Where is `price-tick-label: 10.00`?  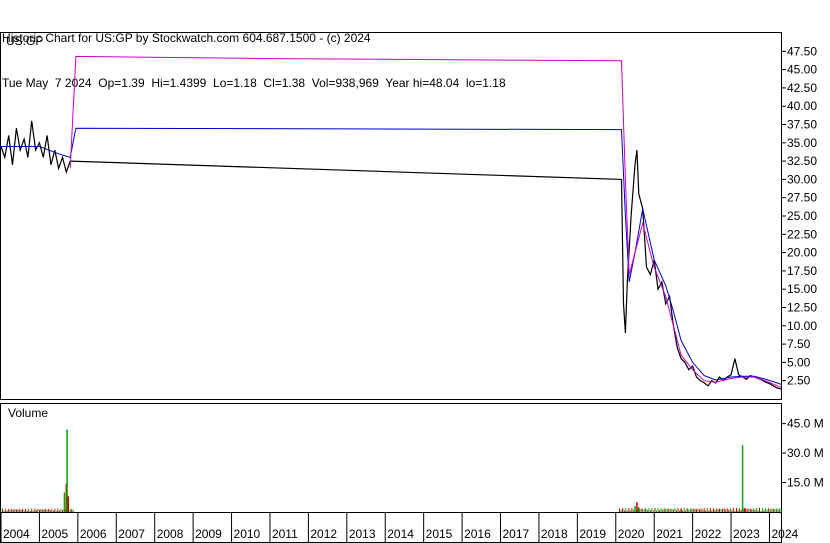
price-tick-label: 10.00 is located at coordinates (802, 326).